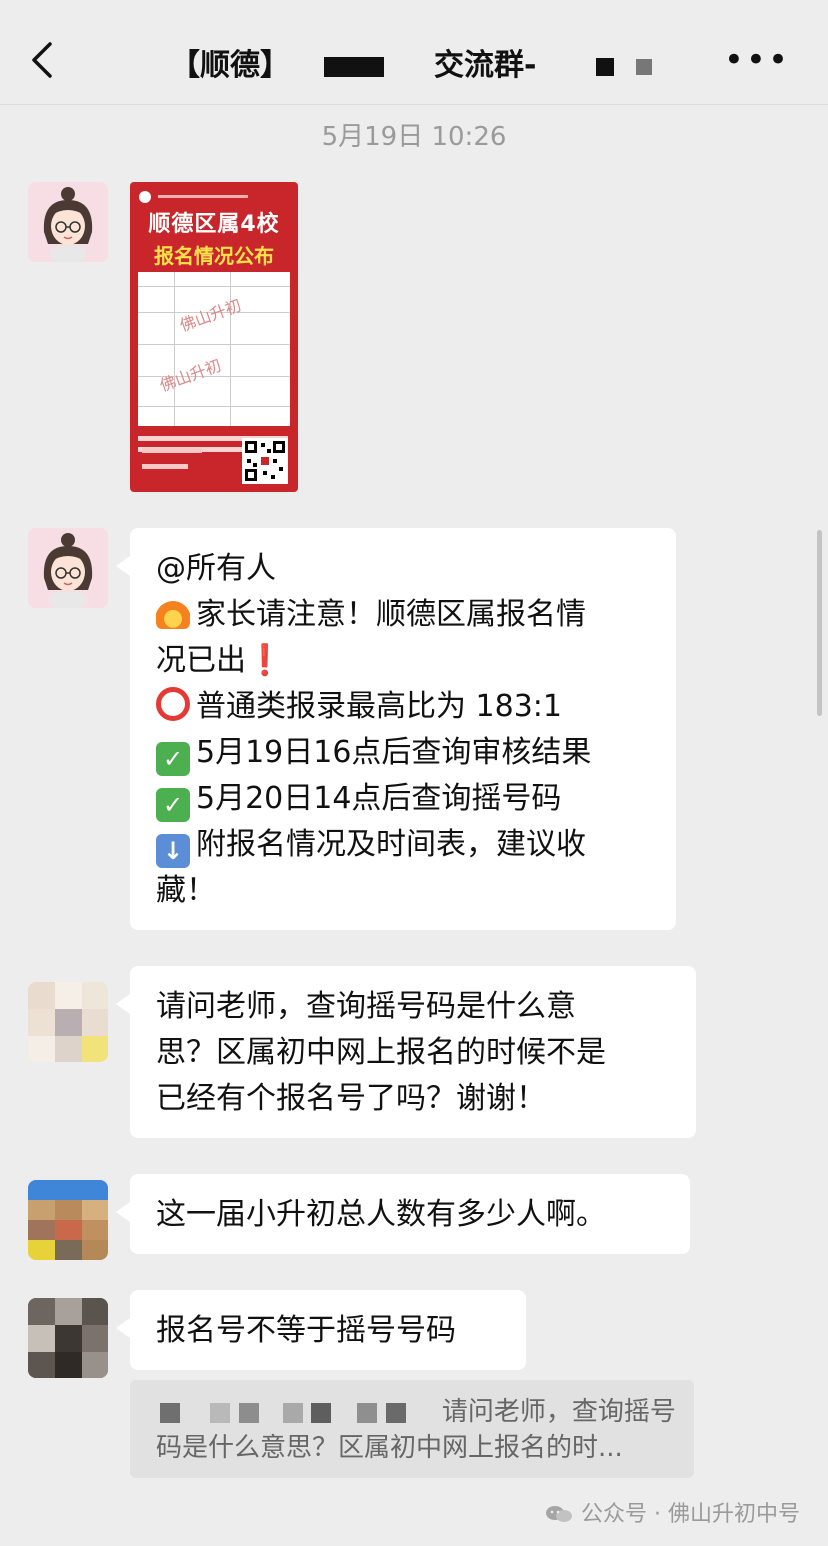  I want to click on poster-title: 顺德区属4校, so click(214, 224).